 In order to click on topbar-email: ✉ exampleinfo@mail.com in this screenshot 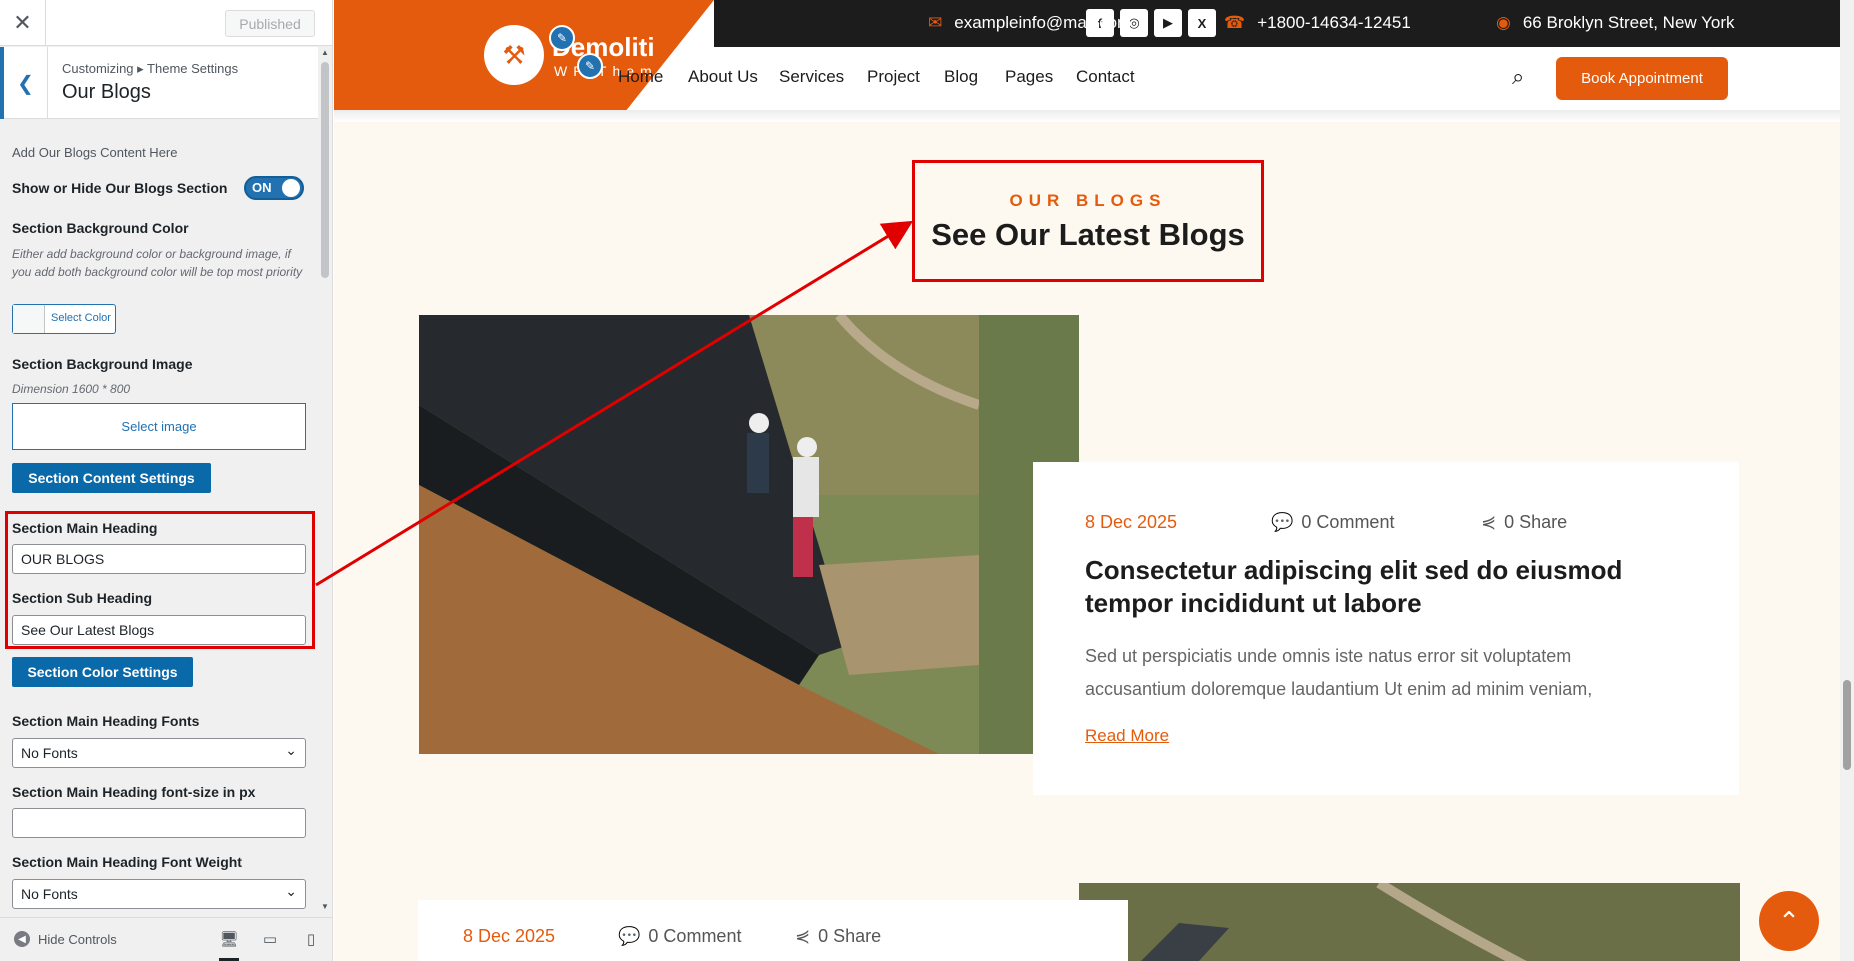, I will do `click(1029, 23)`.